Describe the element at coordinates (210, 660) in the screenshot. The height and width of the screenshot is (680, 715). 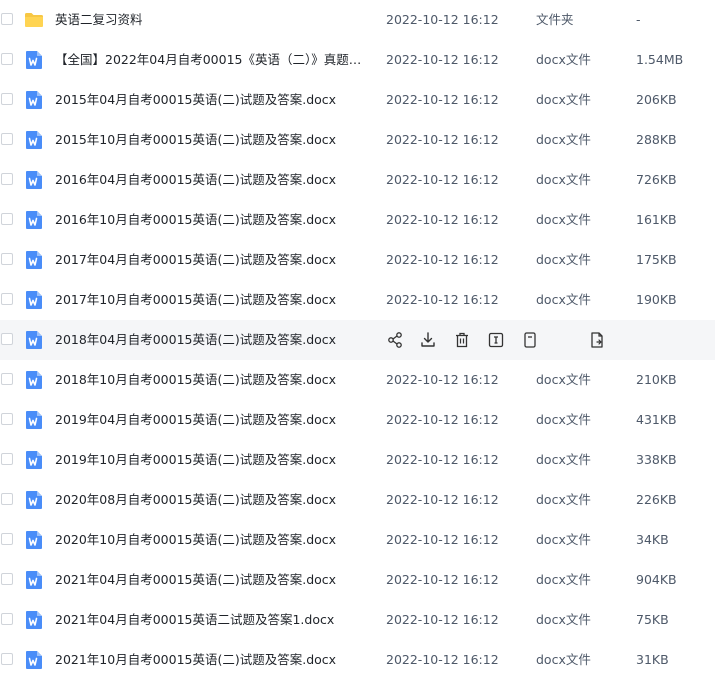
I see `file-name: 2021年10月自考00015英语(二)试题及答案.docx` at that location.